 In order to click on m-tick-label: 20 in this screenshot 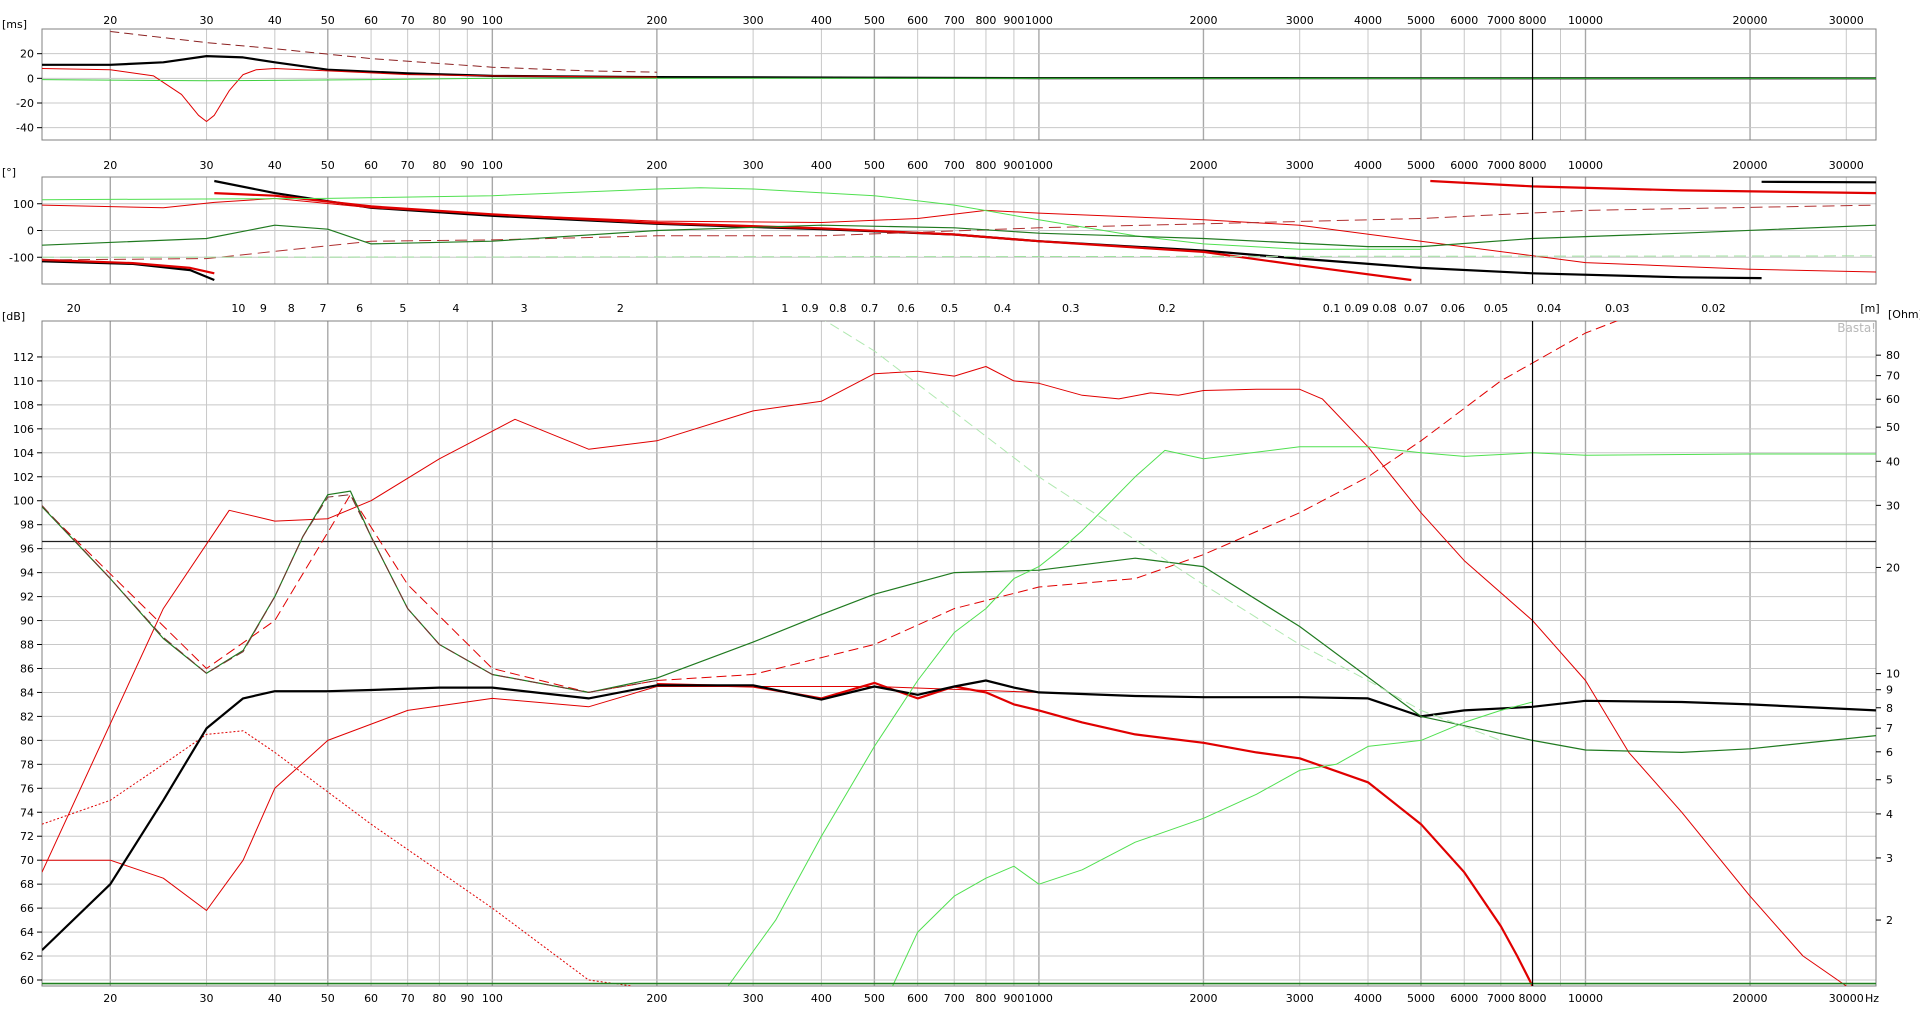, I will do `click(74, 308)`.